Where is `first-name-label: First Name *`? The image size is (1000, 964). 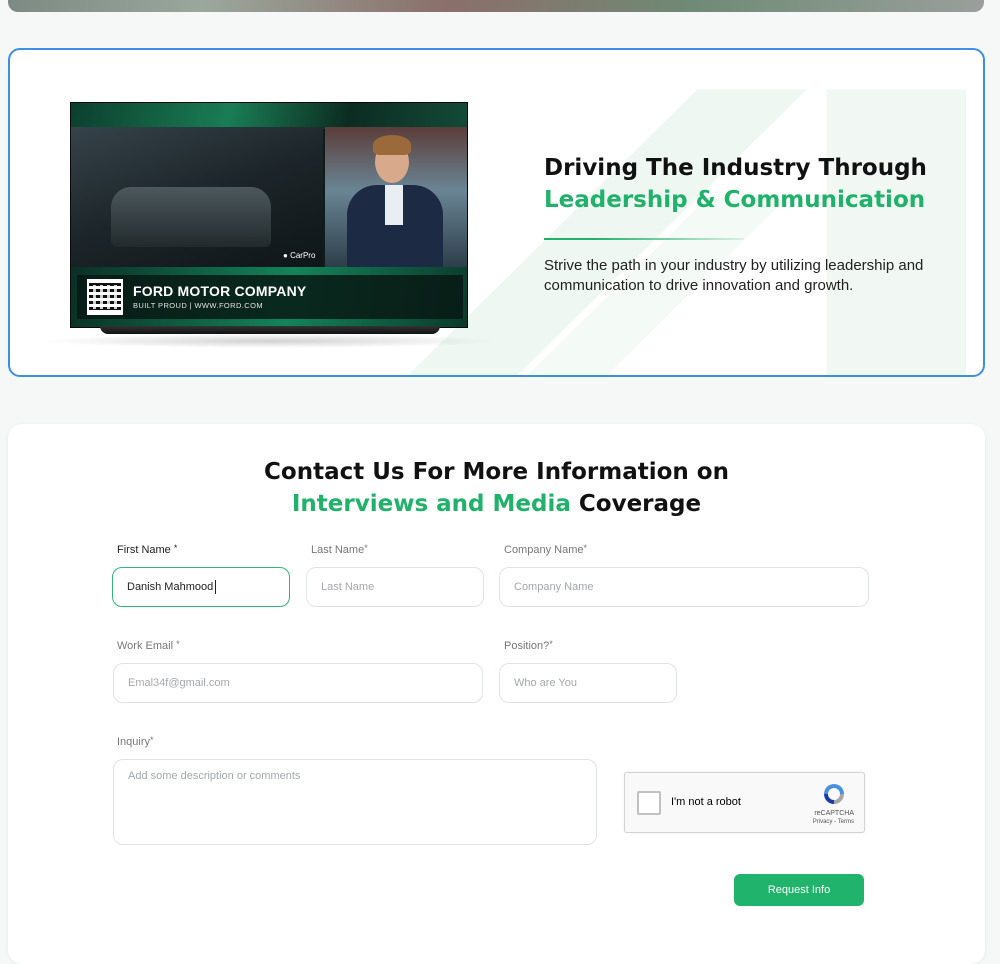 first-name-label: First Name * is located at coordinates (147, 549).